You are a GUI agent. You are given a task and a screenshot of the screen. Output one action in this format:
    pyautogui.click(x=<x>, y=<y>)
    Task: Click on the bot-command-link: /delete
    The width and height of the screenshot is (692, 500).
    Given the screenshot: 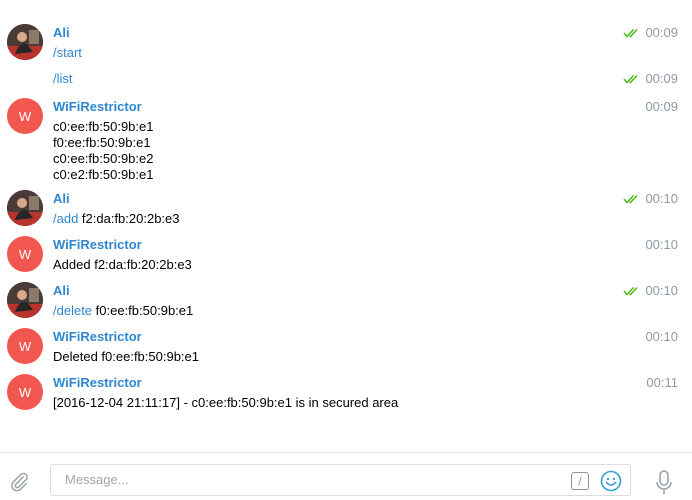 What is the action you would take?
    pyautogui.click(x=72, y=310)
    